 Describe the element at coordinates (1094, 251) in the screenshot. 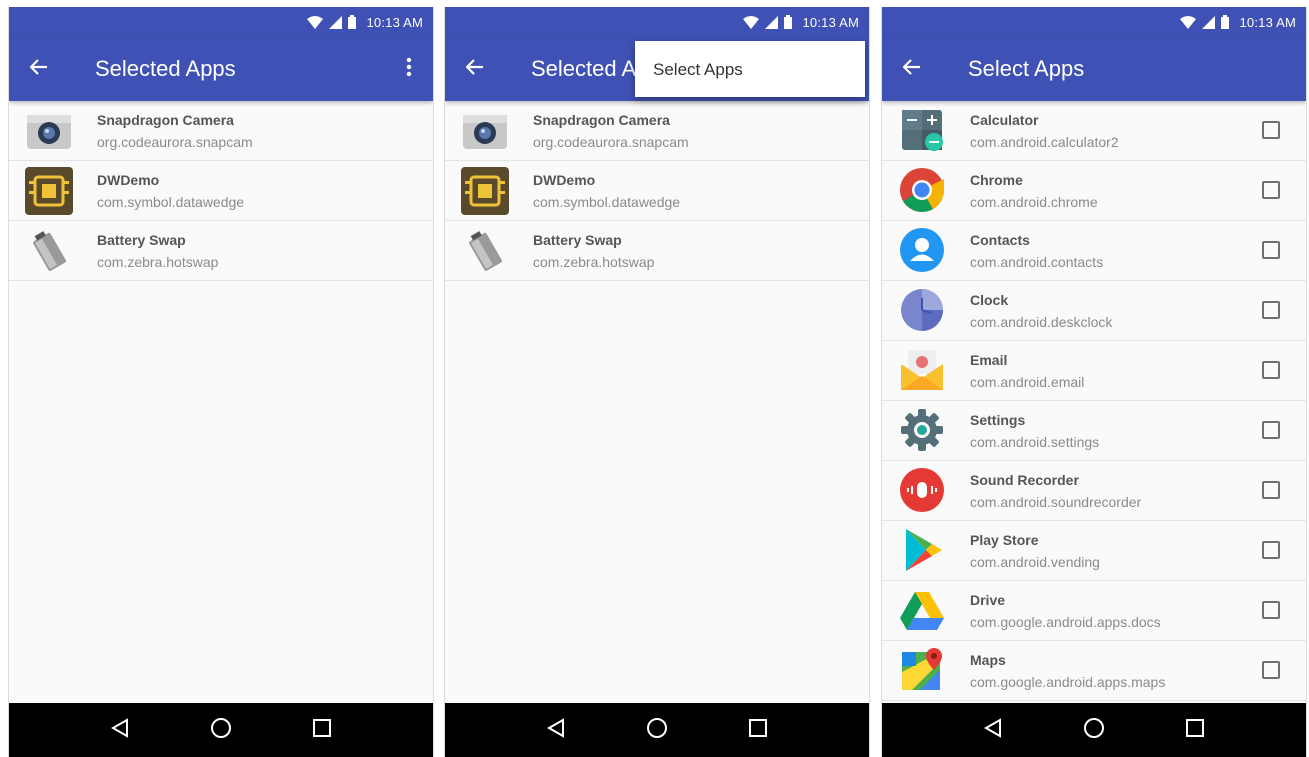

I see `list-item: Contacts com.android.contacts` at that location.